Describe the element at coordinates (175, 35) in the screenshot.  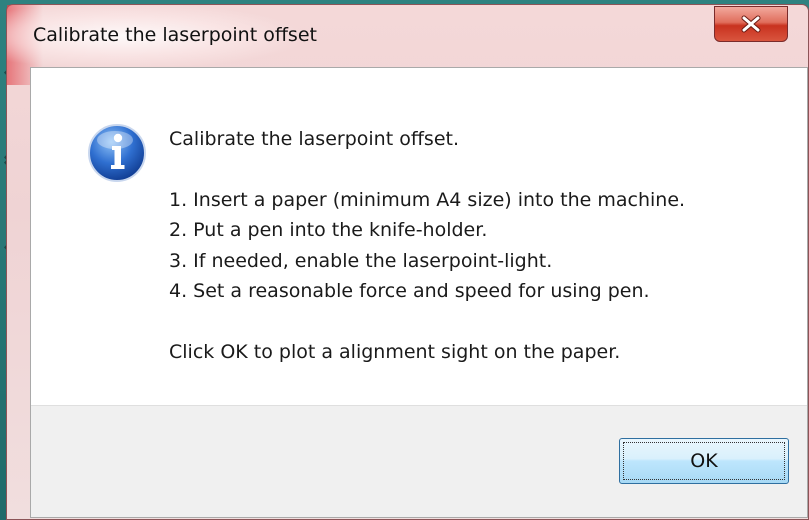
I see `dialog-title: Calibrate the laserpoint offset` at that location.